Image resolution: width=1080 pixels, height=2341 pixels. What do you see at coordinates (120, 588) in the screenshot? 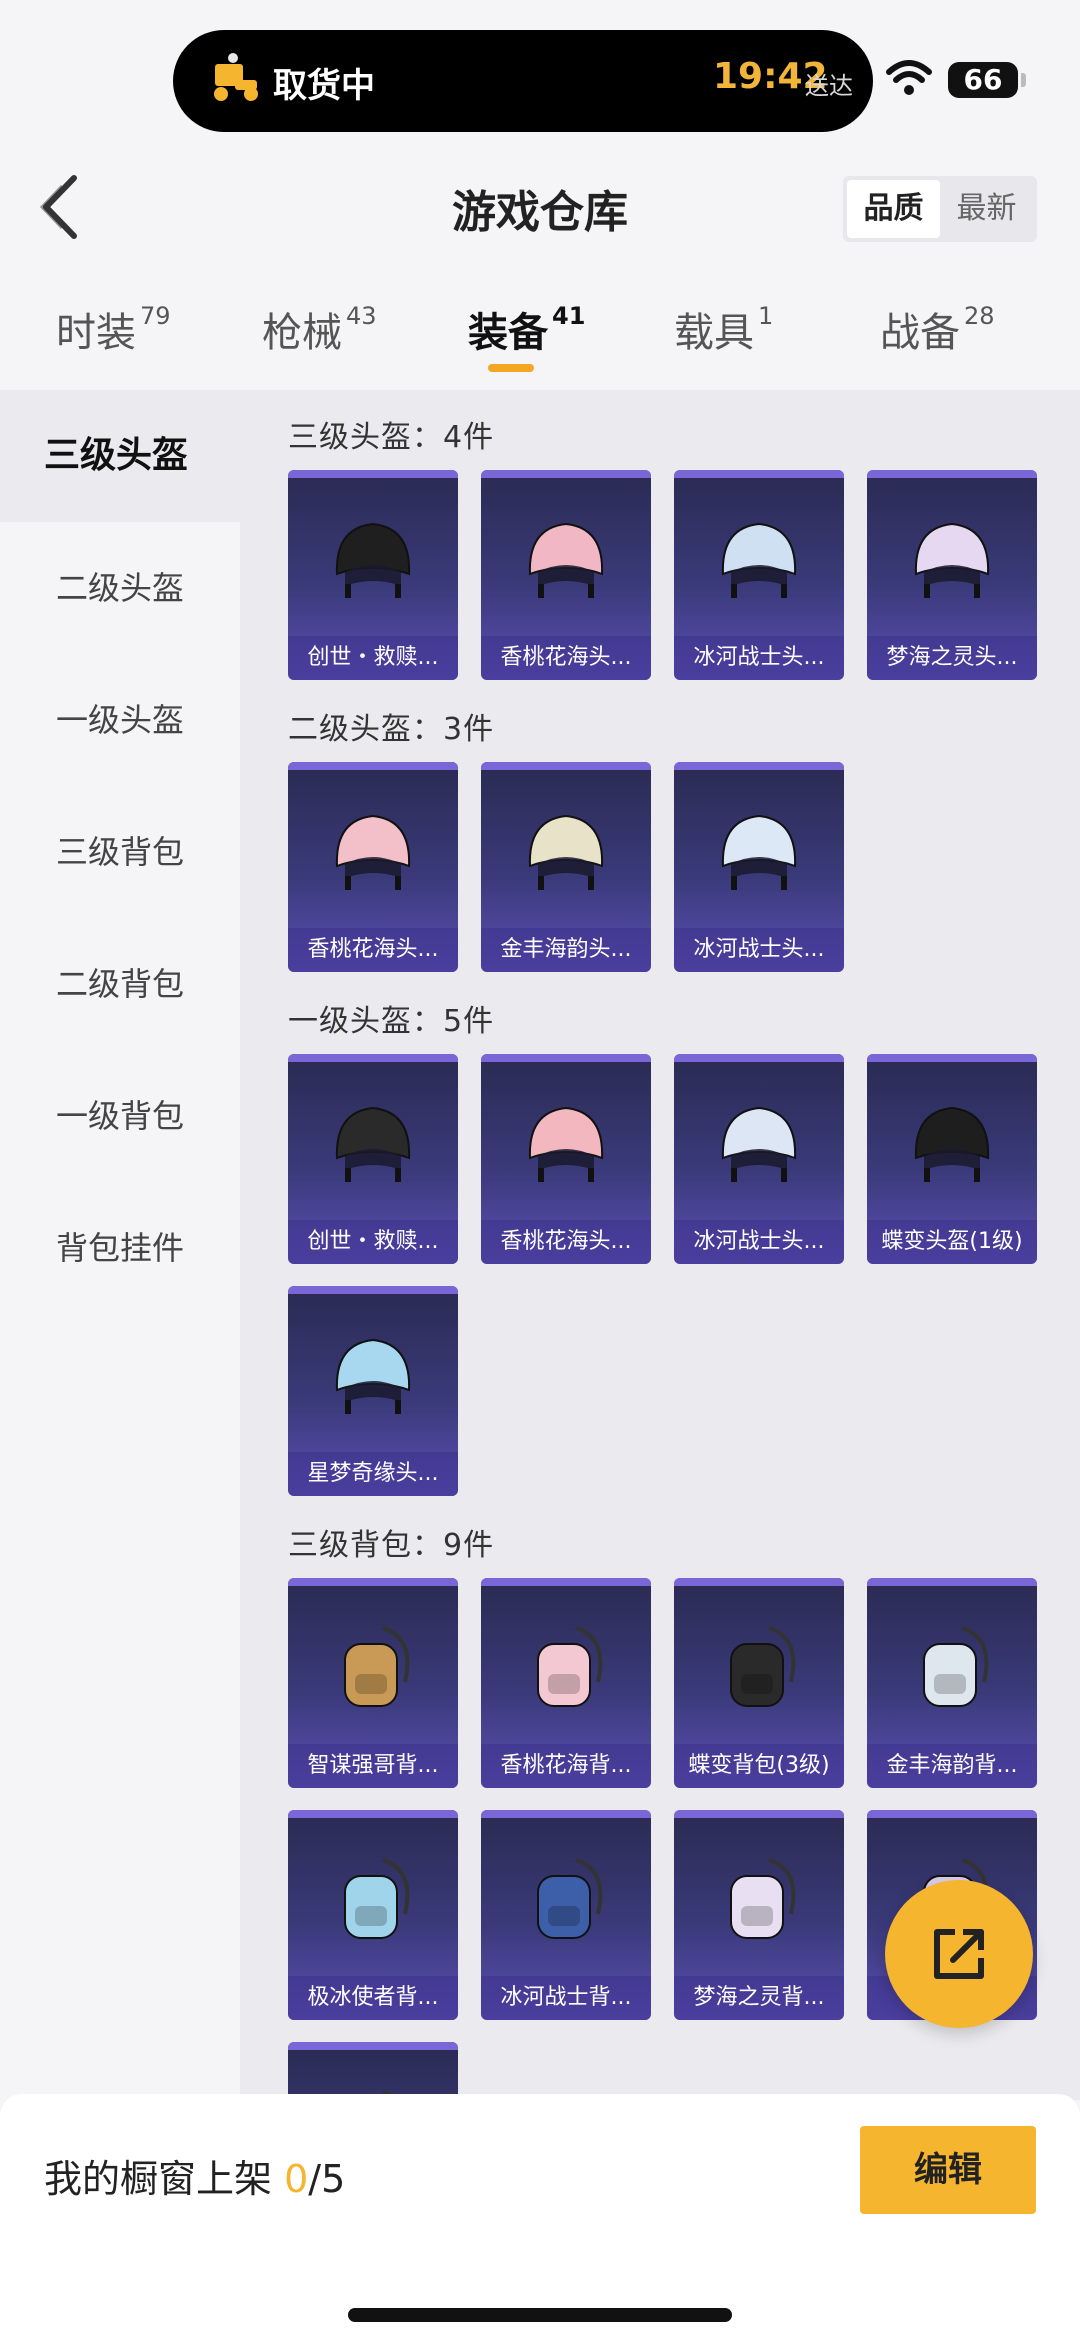
I see `sidebar-item-level2-helmet: 二级头盔` at bounding box center [120, 588].